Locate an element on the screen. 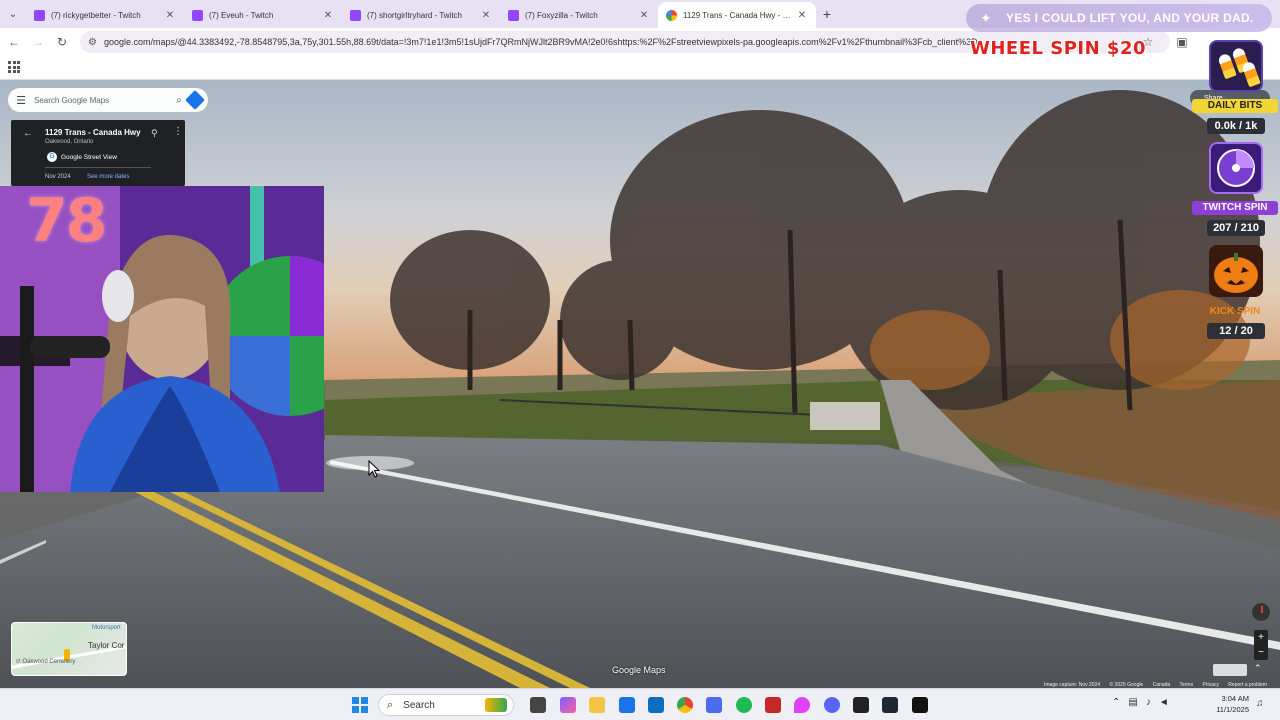 This screenshot has height=720, width=1280. google-maps-icon is located at coordinates (671, 15).